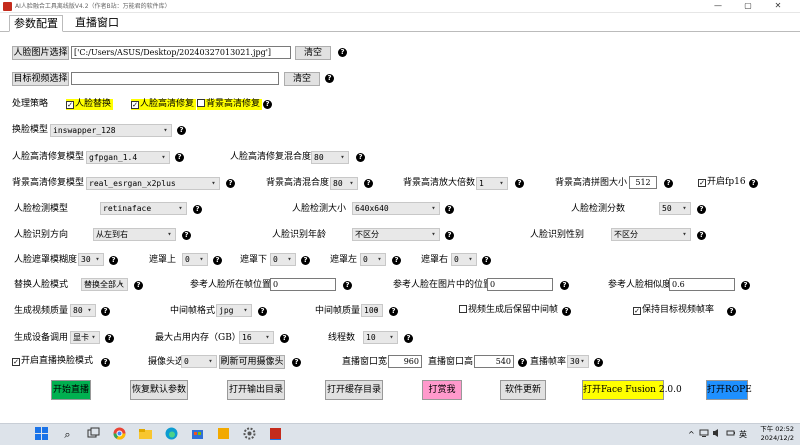 The image size is (800, 445). Describe the element at coordinates (396, 234) in the screenshot. I see `recognize-age-select: 不区分 ▾` at that location.